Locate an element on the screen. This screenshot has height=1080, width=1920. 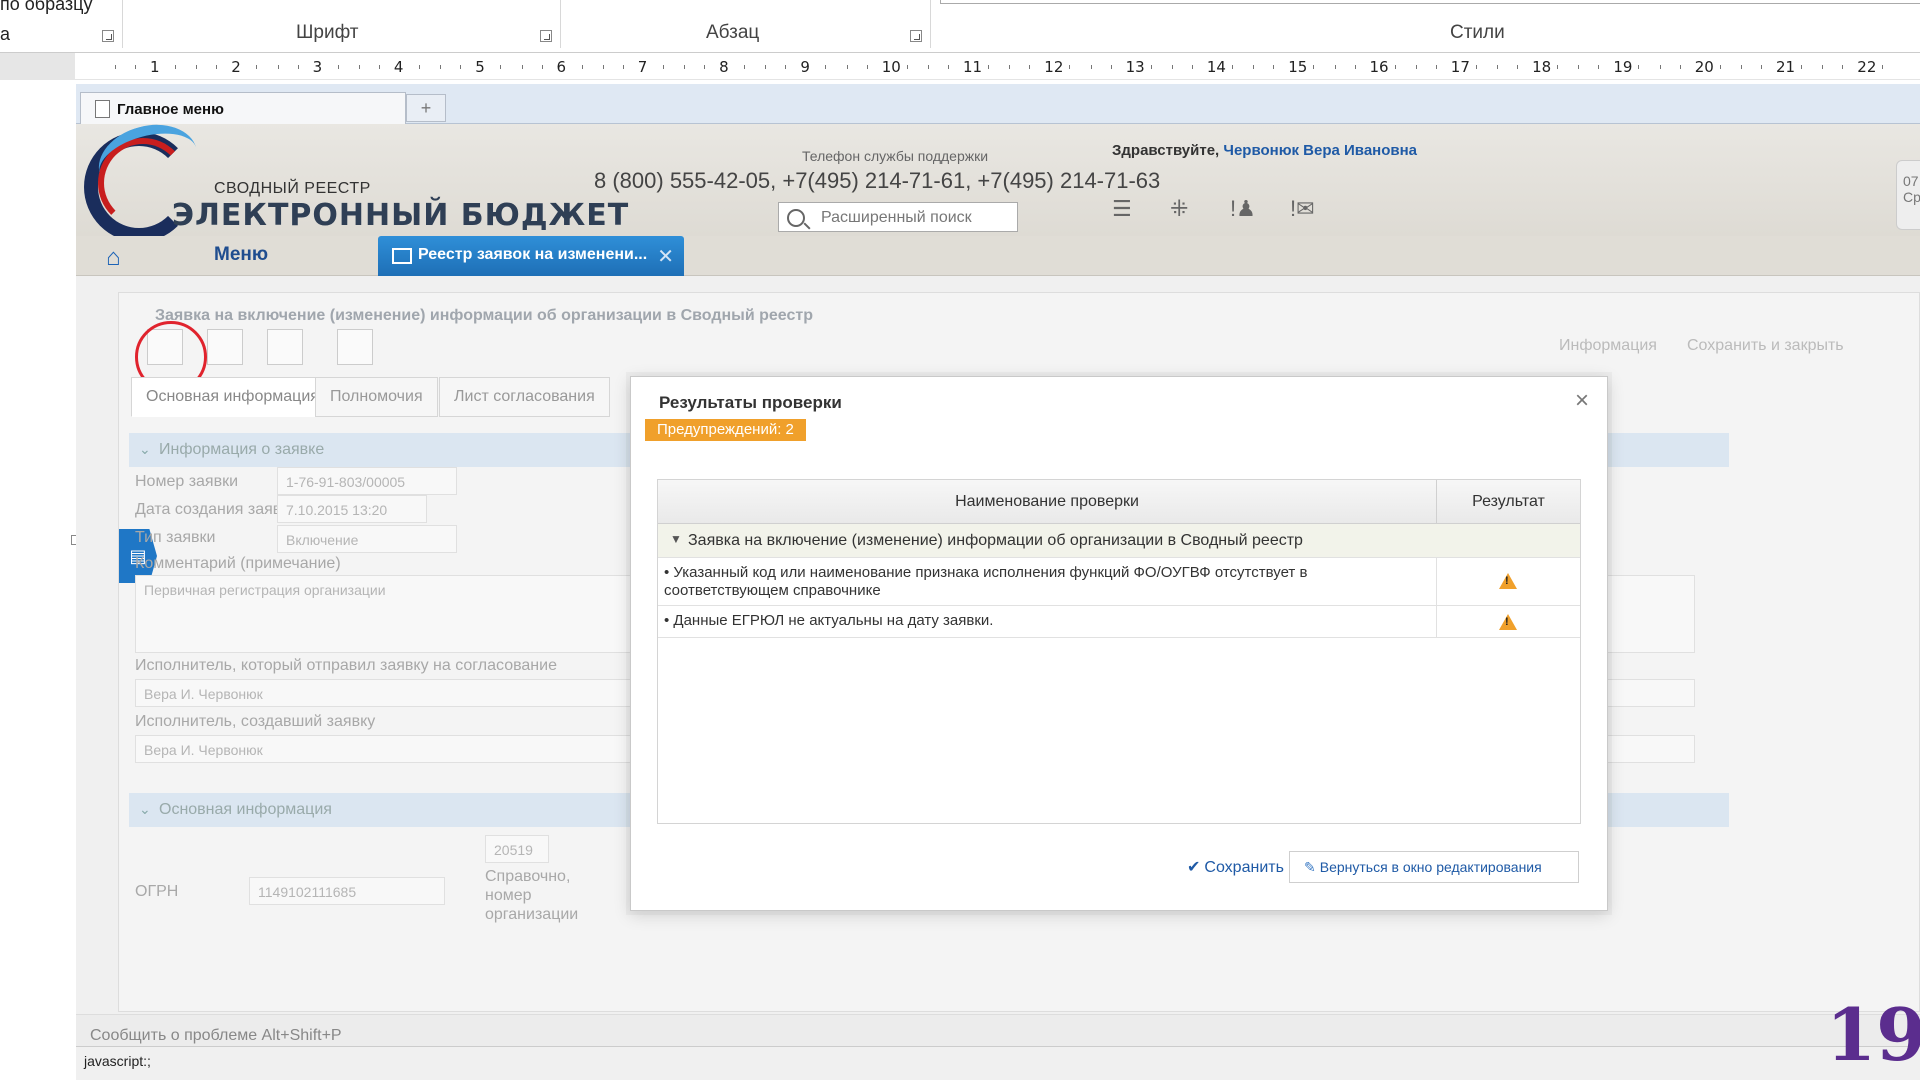
ribbon-group-font: Шрифт is located at coordinates (327, 32).